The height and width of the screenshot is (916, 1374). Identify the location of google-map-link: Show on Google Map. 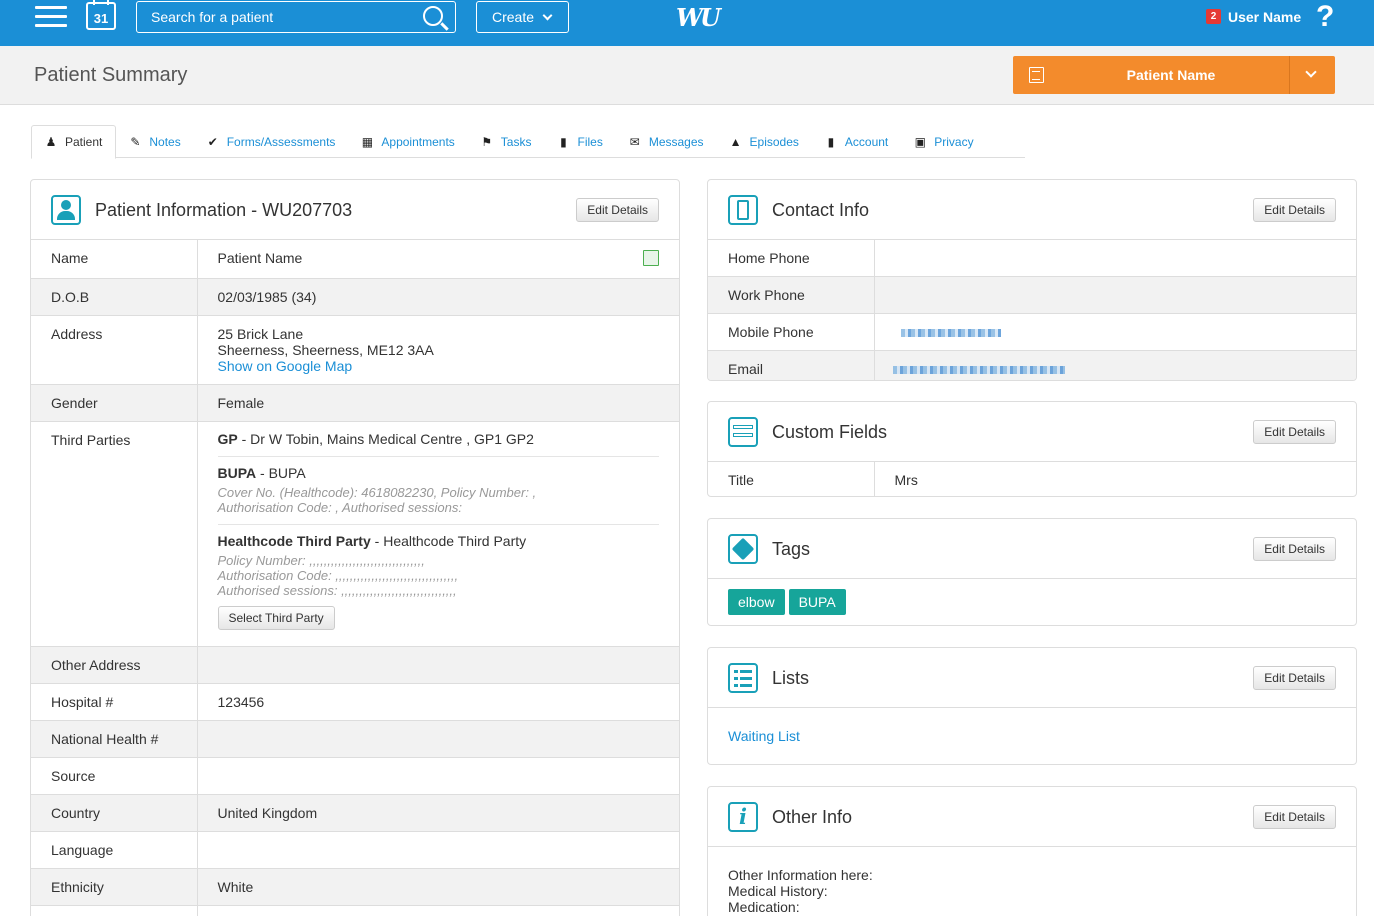
(439, 366).